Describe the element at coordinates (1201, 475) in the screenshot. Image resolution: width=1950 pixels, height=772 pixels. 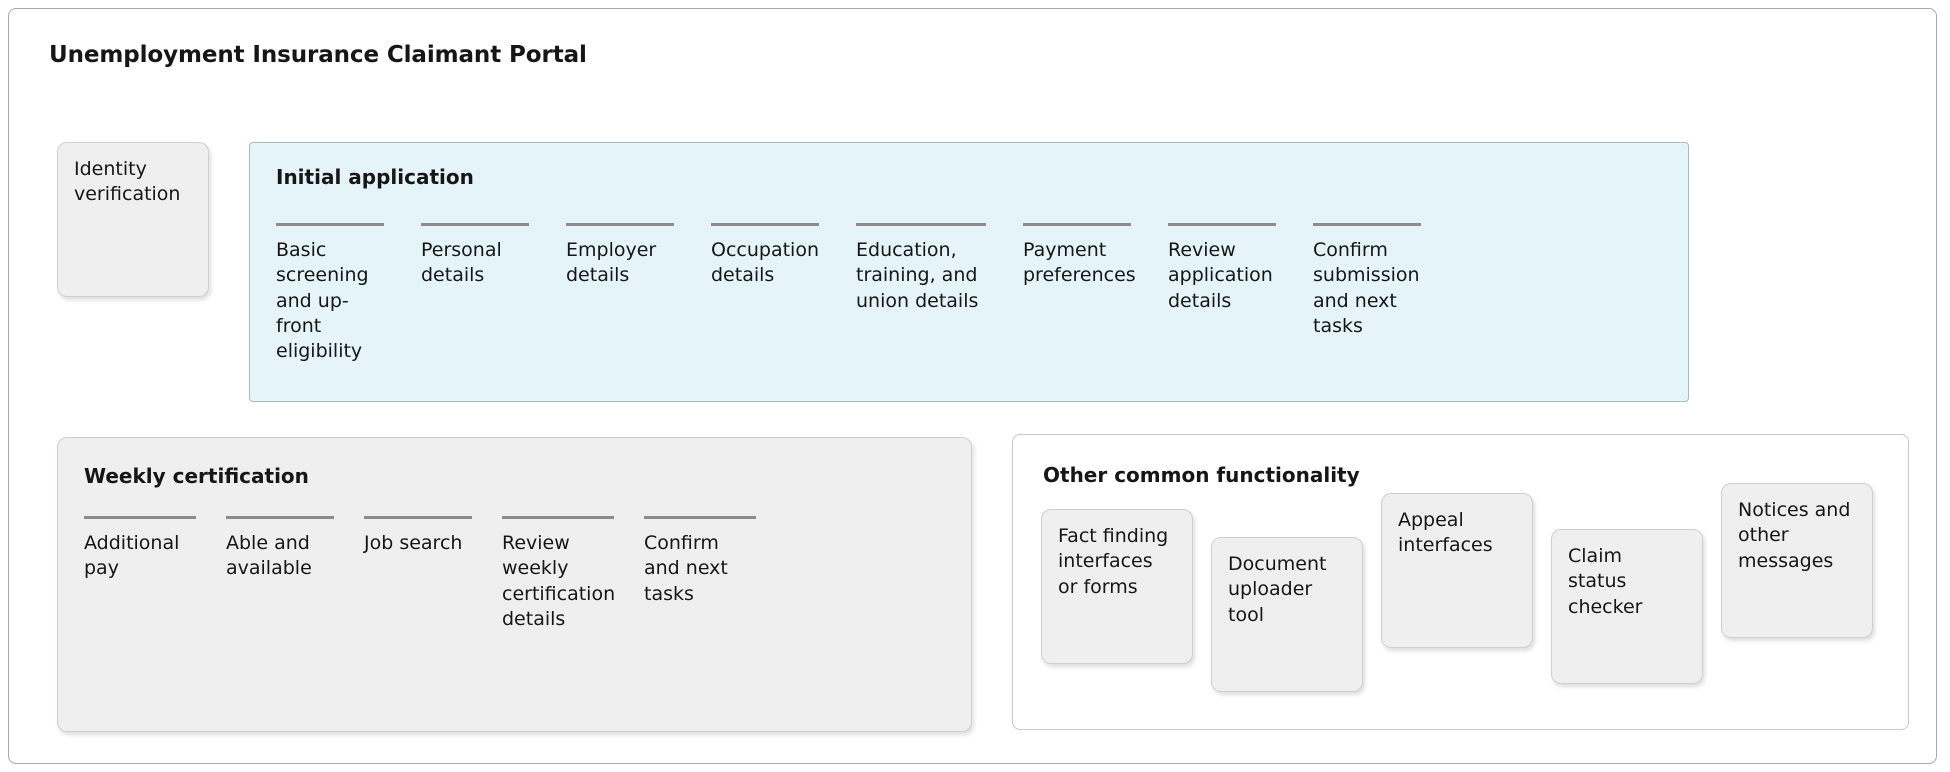
I see `other-common-functionality-heading: Other common functionality` at that location.